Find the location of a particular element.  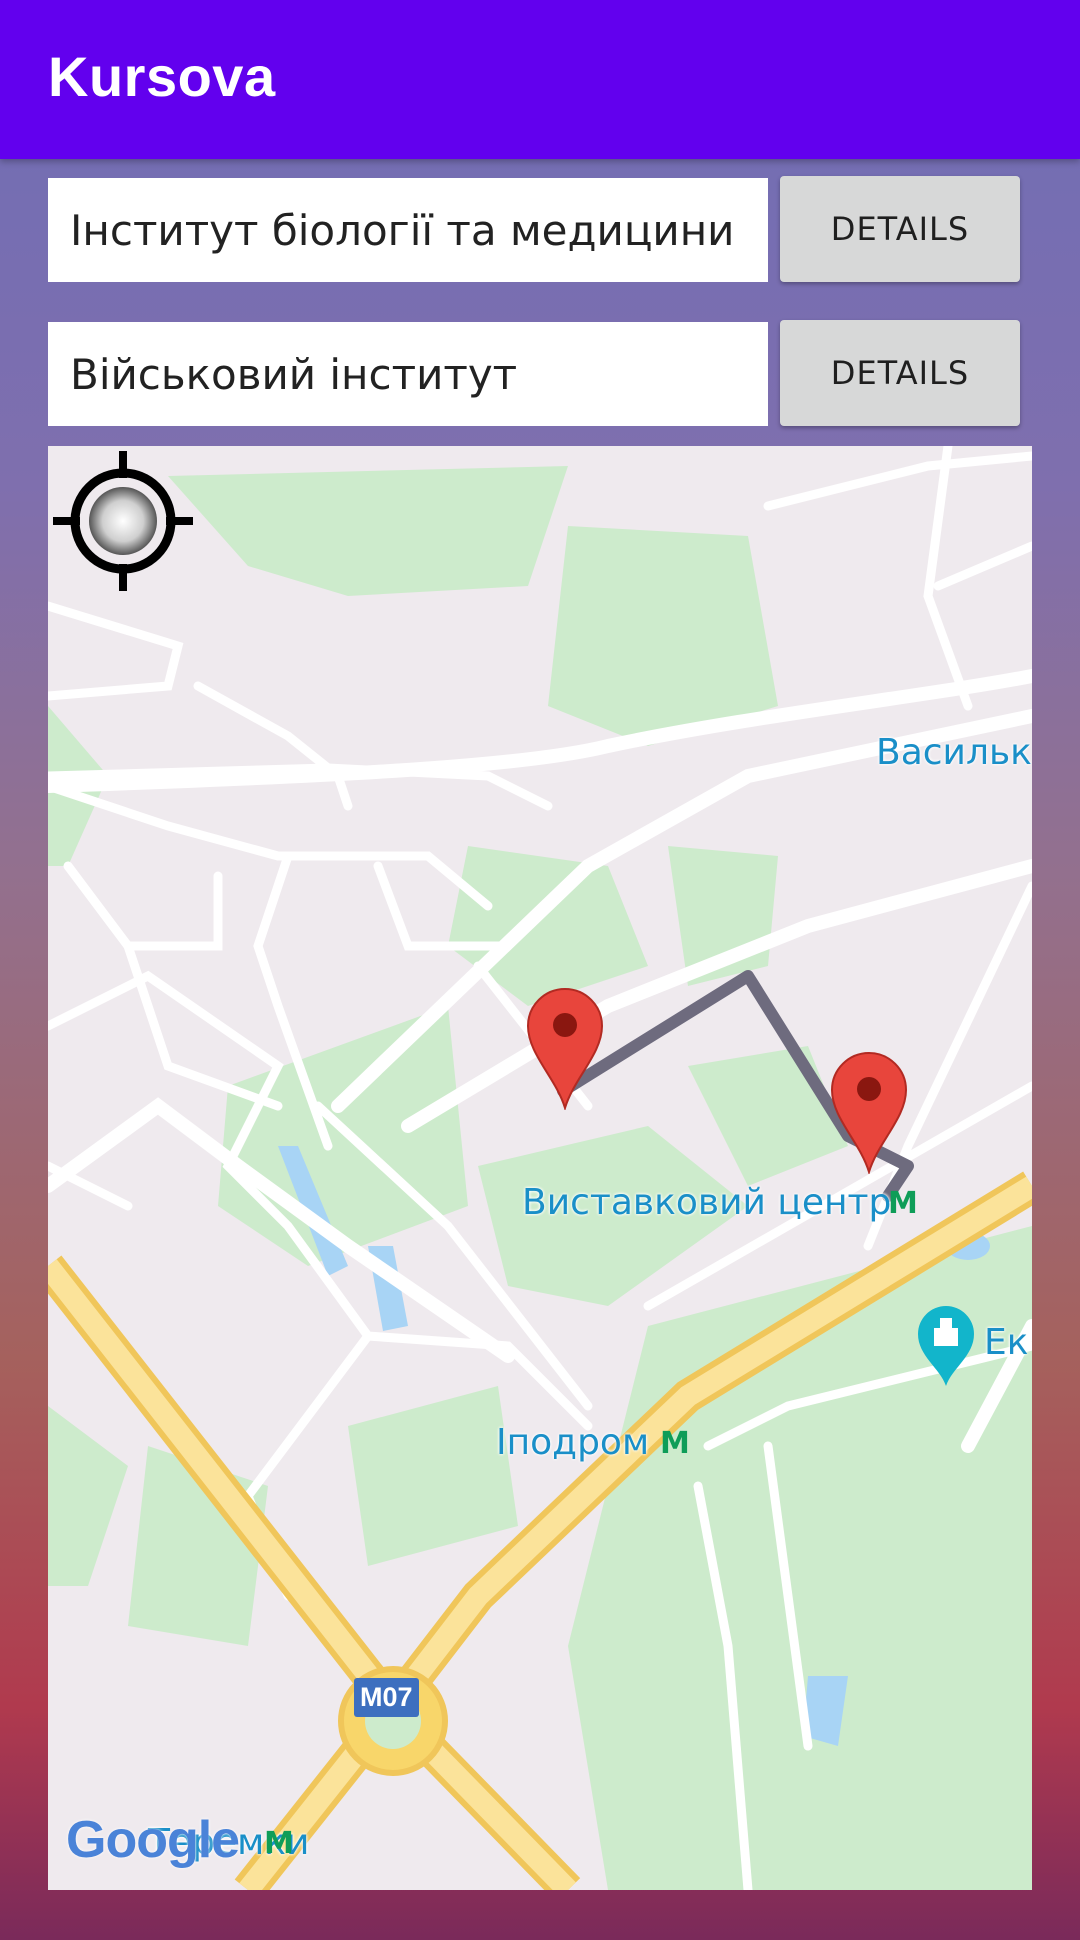

my-location-button is located at coordinates (123, 521).